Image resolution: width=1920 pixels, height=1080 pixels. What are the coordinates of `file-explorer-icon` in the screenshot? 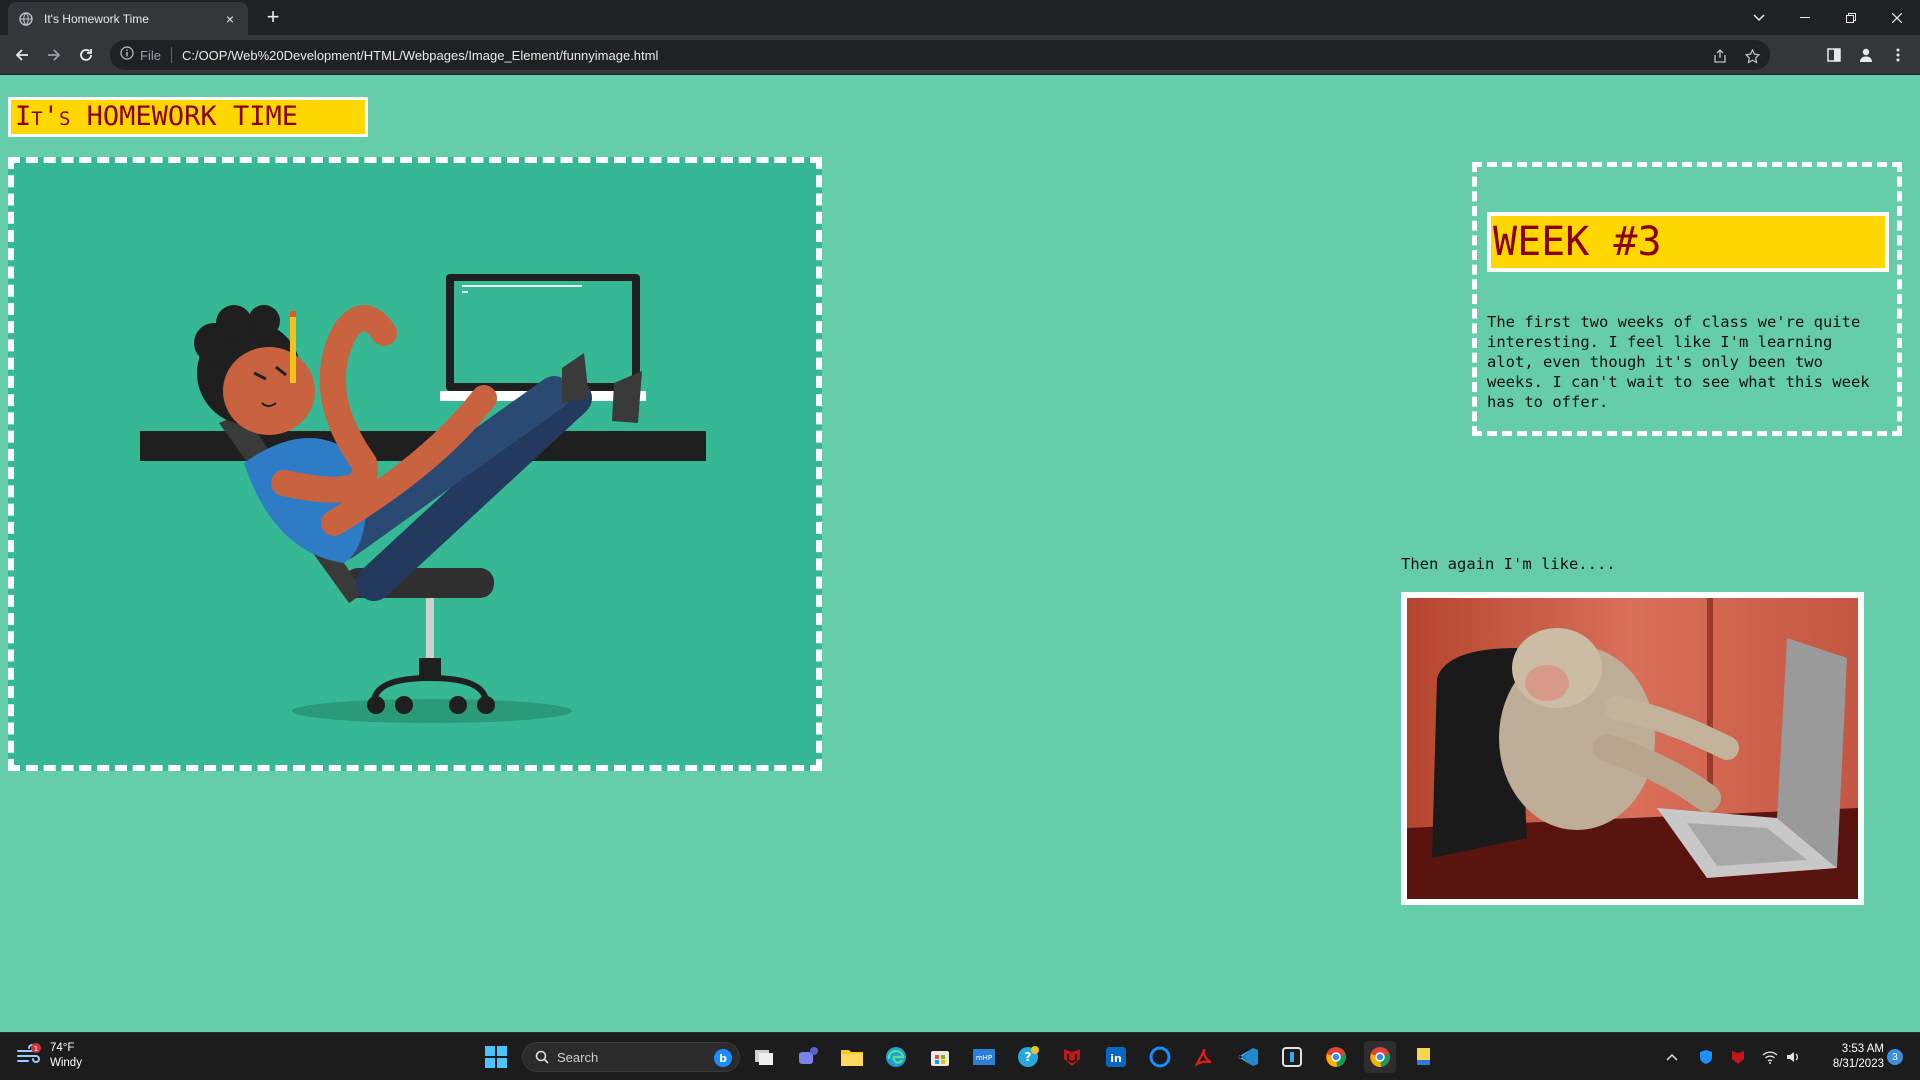 It's located at (852, 1057).